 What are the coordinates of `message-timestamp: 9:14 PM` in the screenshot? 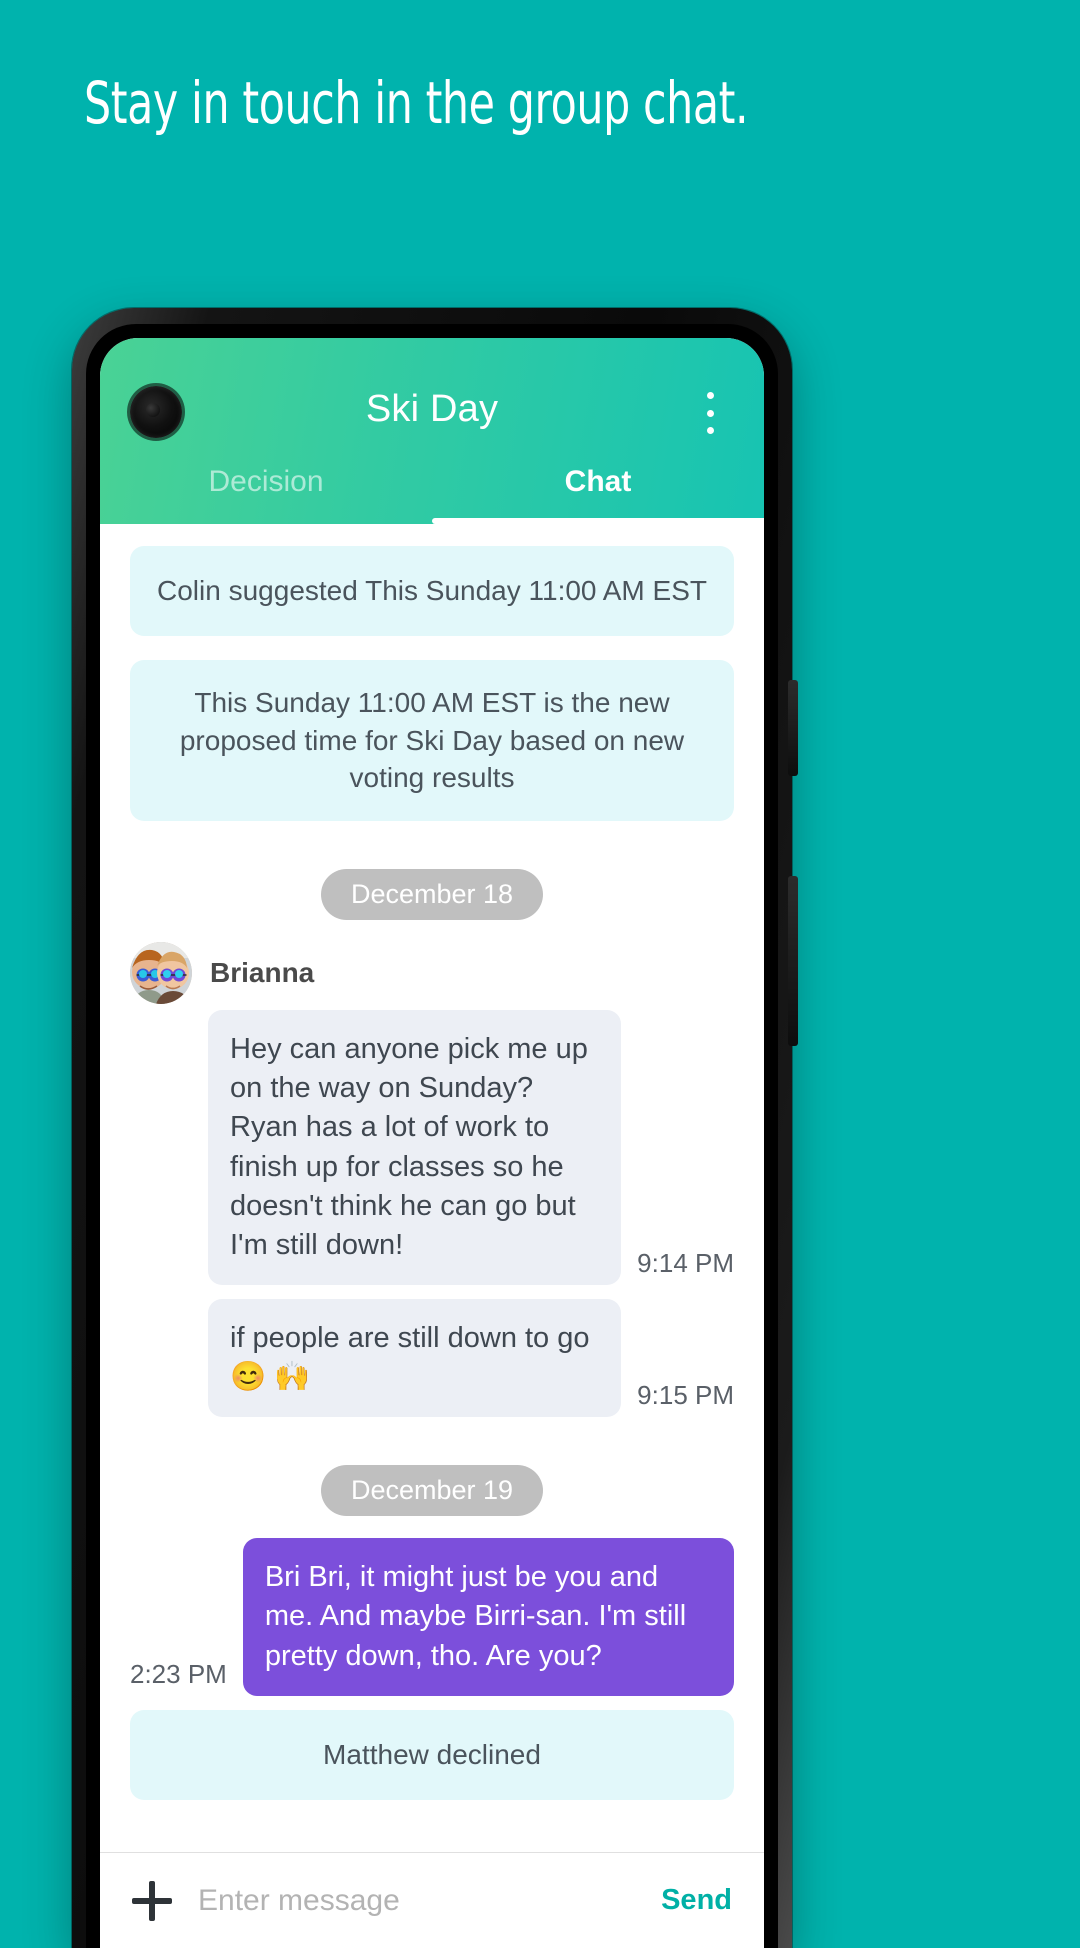 It's located at (685, 1263).